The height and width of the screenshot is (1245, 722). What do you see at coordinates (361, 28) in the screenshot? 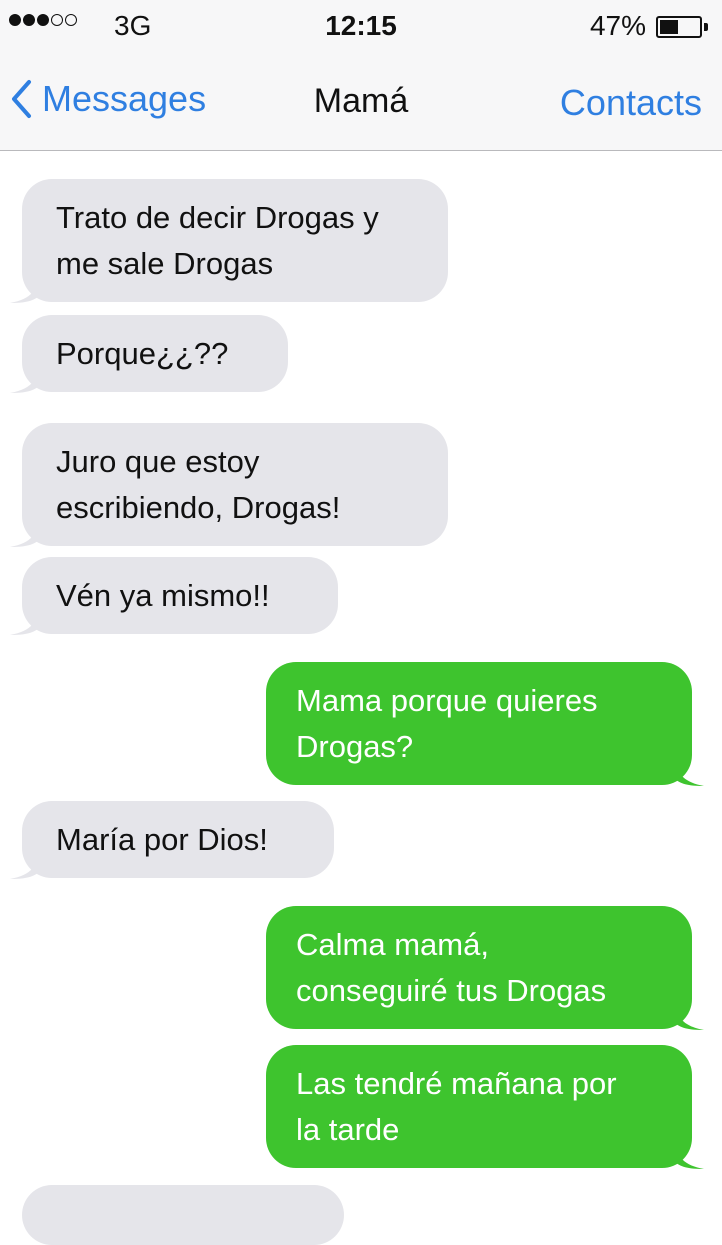
I see `status-bar: 3G 12:15 47%` at bounding box center [361, 28].